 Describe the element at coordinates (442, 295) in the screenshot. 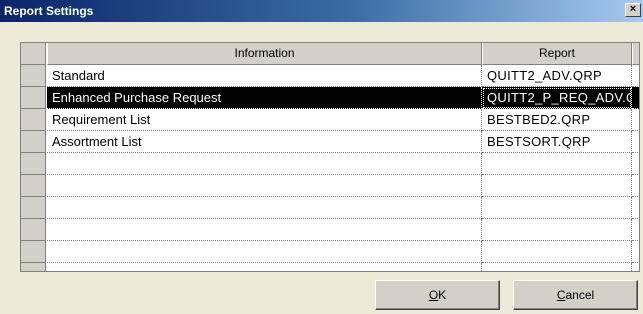

I see `ok-label: K` at that location.